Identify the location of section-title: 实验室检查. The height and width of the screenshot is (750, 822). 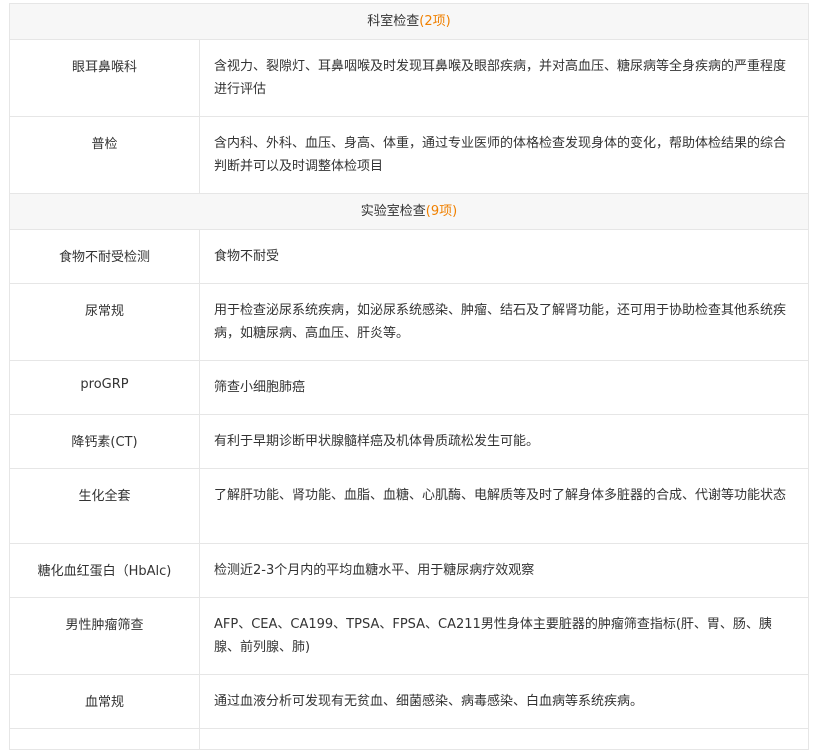
(393, 211).